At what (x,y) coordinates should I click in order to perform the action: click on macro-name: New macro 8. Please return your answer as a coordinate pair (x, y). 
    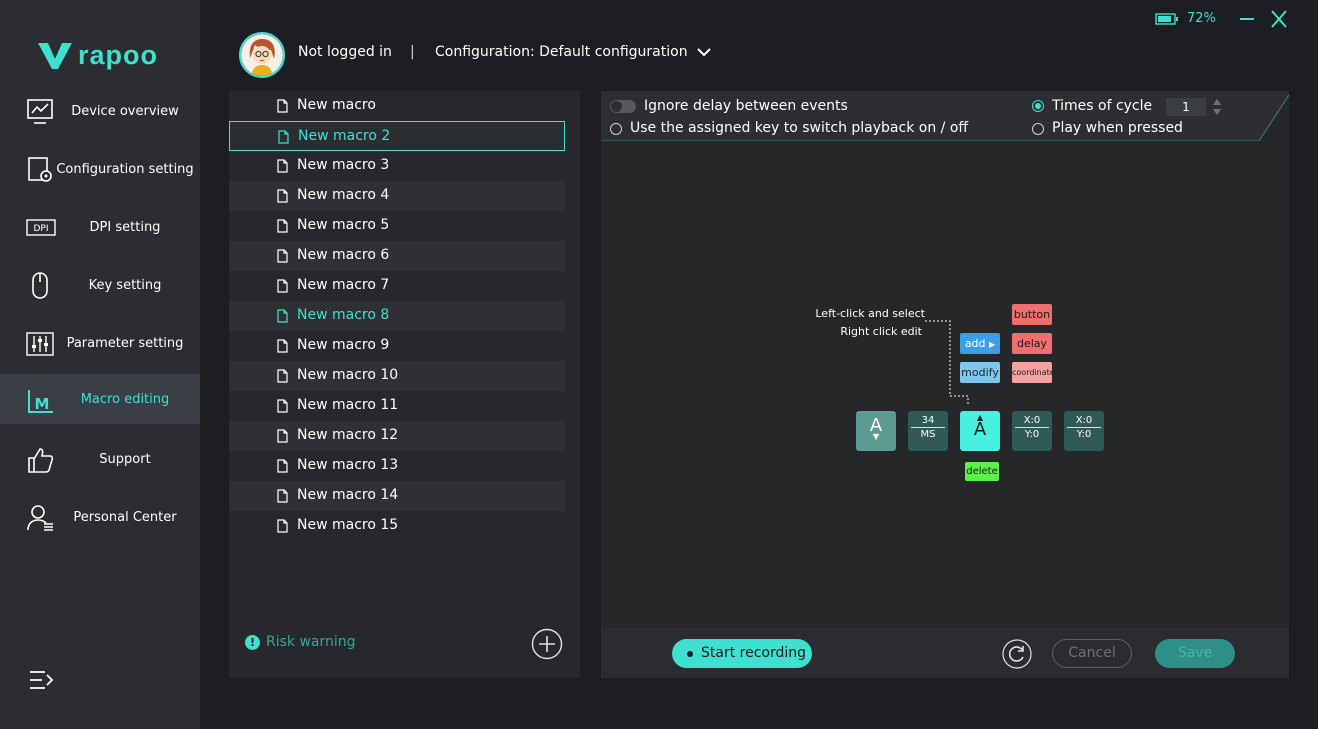
    Looking at the image, I should click on (343, 315).